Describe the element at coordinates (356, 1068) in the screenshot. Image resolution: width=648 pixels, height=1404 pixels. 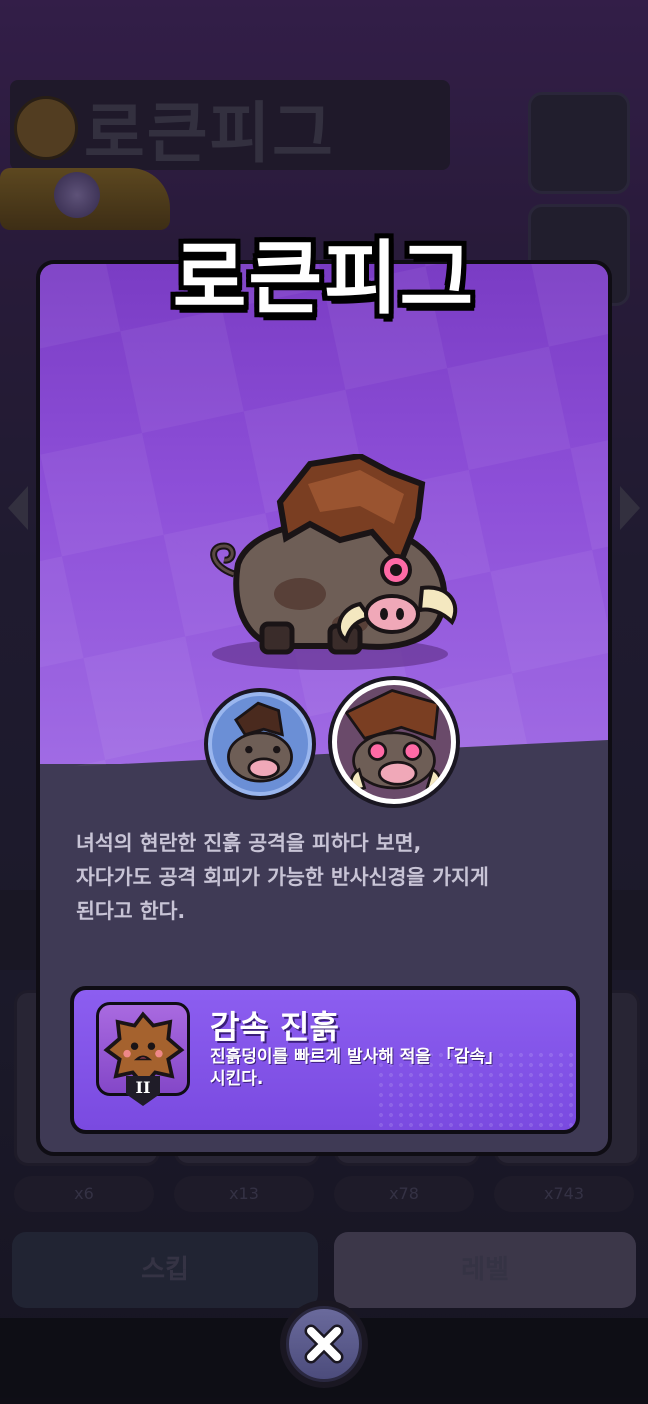
I see `skill-description: 진흙덩이를 빠르게 발사해 적을 「감속」 시킨다.` at that location.